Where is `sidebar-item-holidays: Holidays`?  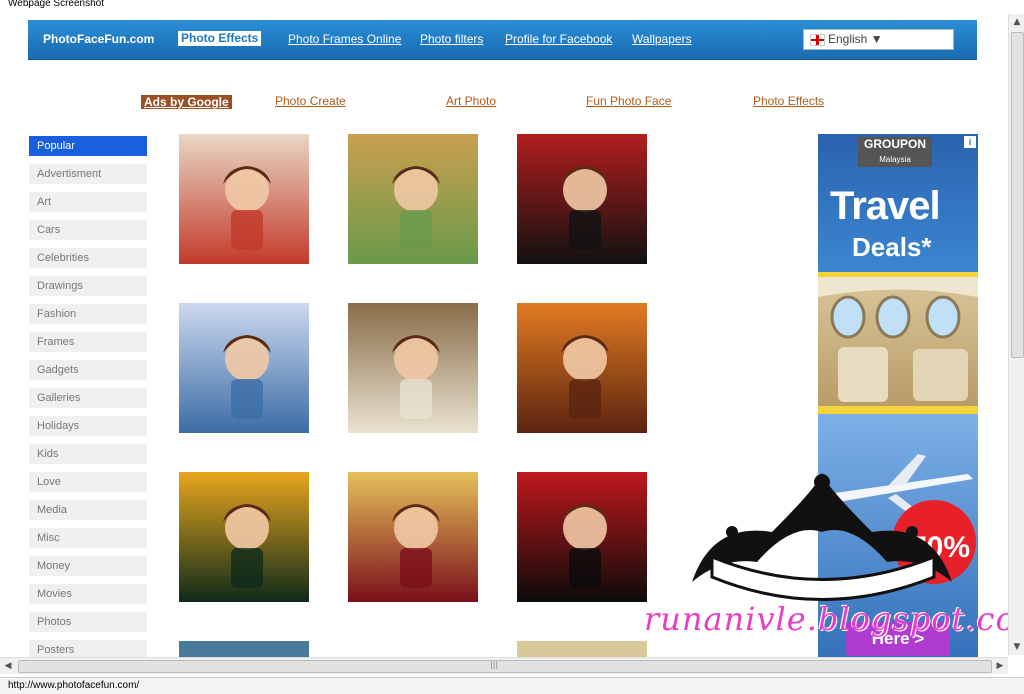
sidebar-item-holidays: Holidays is located at coordinates (88, 426).